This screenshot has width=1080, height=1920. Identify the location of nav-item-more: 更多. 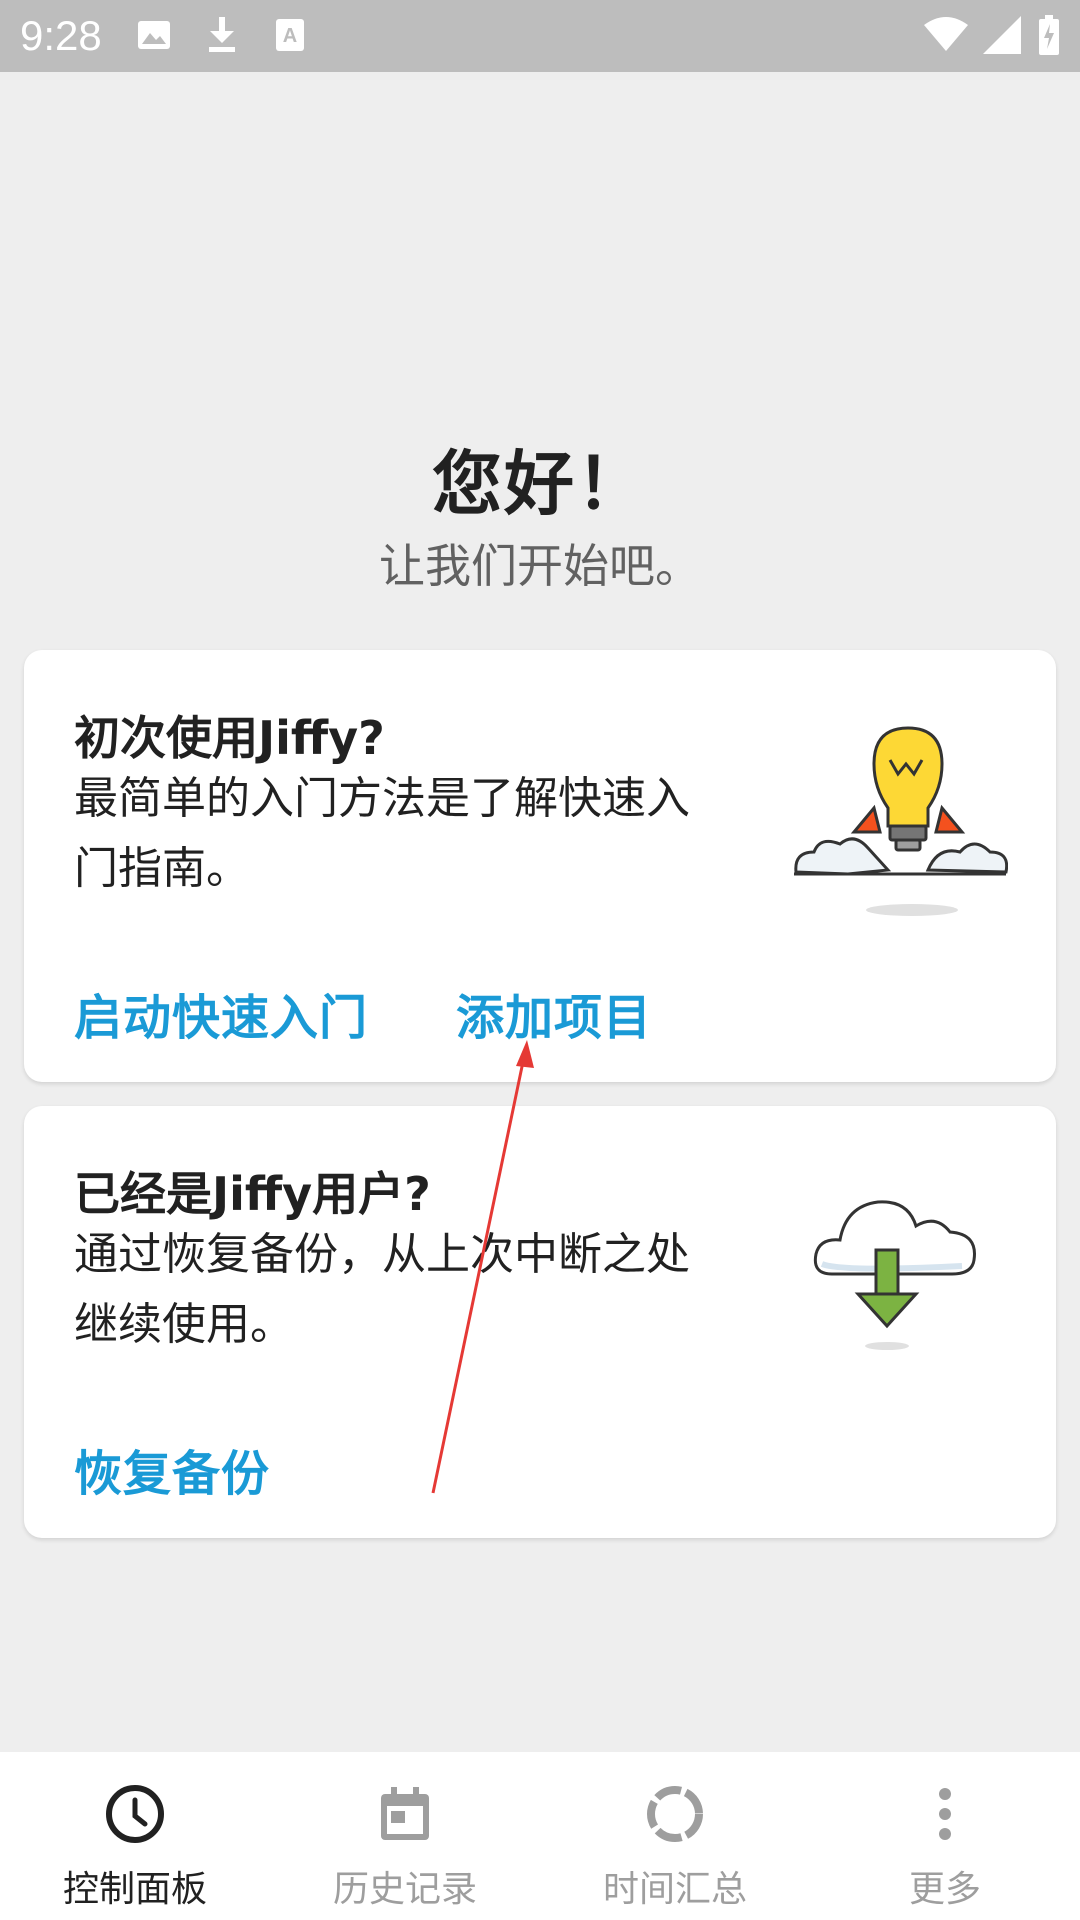
(945, 1836).